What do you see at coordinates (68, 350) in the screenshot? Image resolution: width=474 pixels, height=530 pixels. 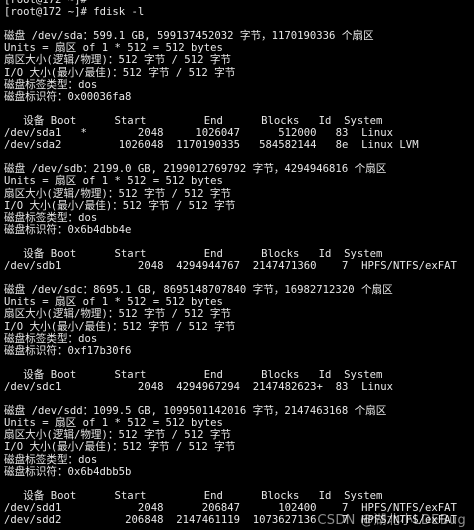 I see `terminal-line: 磁盘标识符：0xf17b30f6` at bounding box center [68, 350].